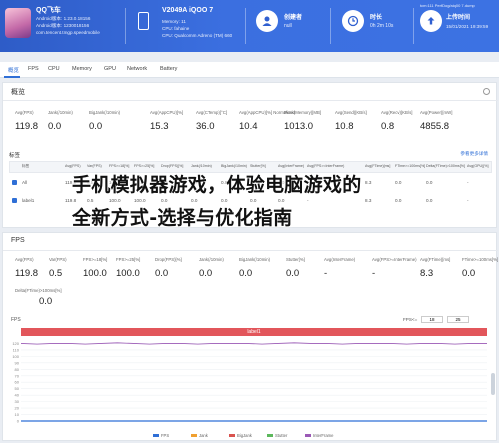  Describe the element at coordinates (303, 112) in the screenshot. I see `metric-label: Peak(Memory)[MB]` at that location.